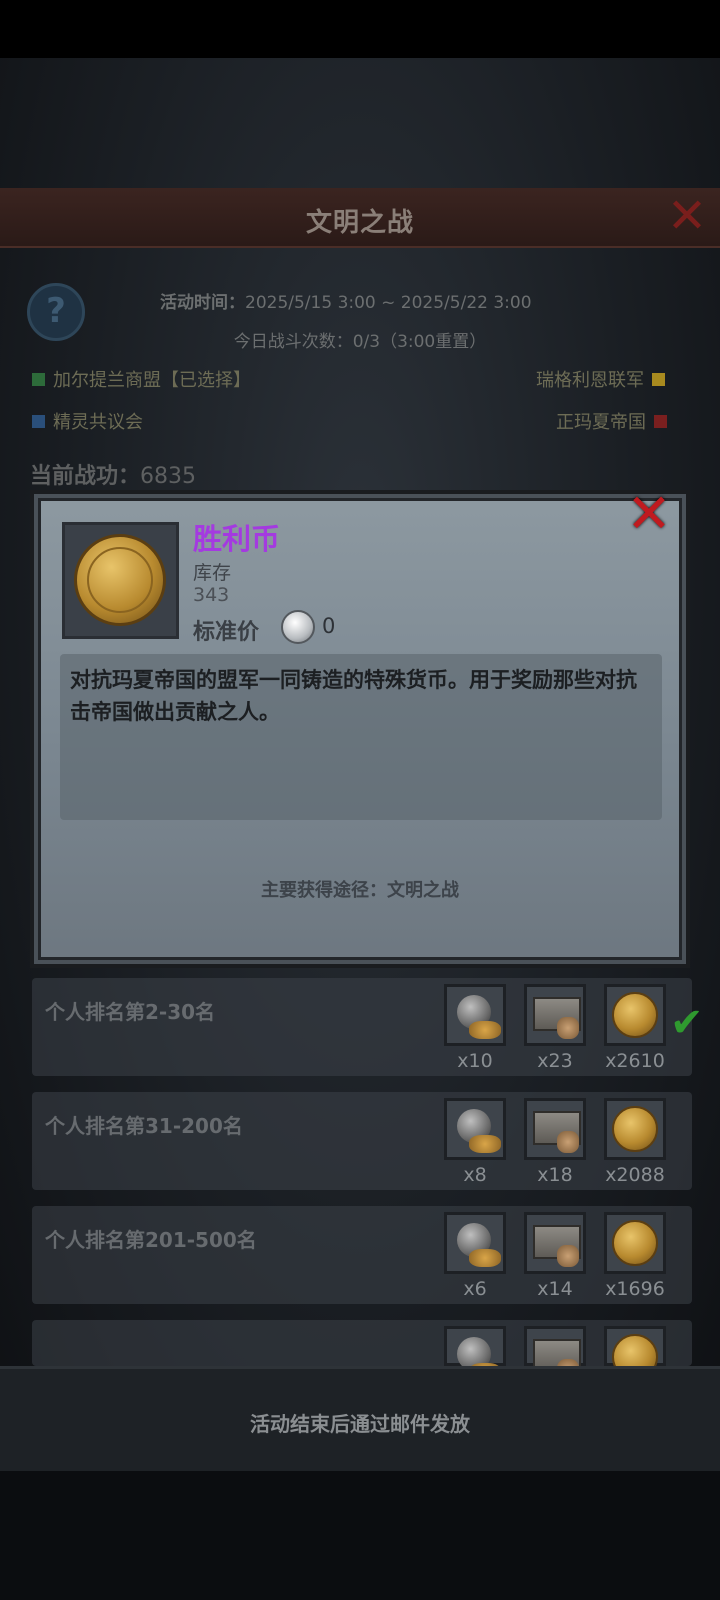  Describe the element at coordinates (388, 303) in the screenshot. I see `event-time-value: 2025/5/15 3:00 ~ 2025/5/22 3:00` at that location.